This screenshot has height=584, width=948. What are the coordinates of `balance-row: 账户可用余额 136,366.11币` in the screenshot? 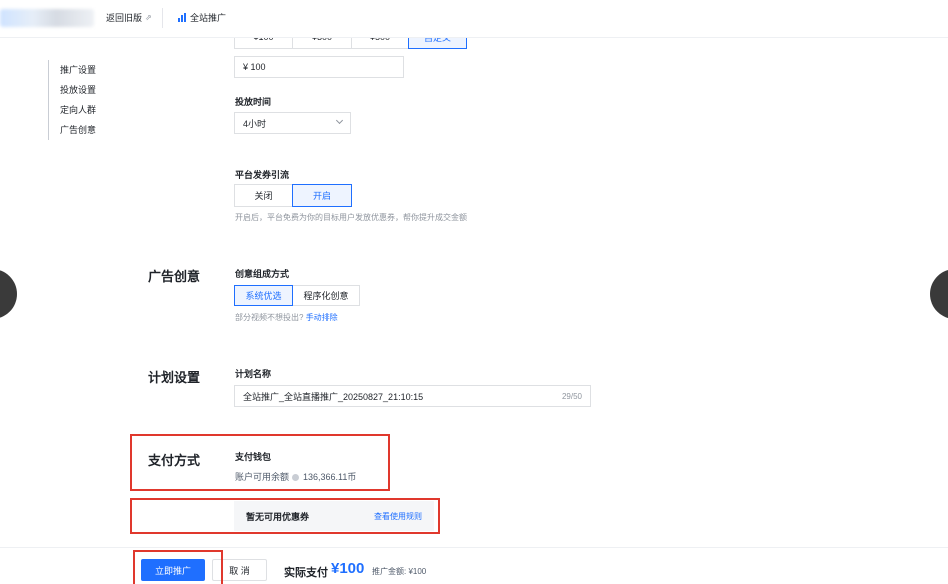 It's located at (295, 476).